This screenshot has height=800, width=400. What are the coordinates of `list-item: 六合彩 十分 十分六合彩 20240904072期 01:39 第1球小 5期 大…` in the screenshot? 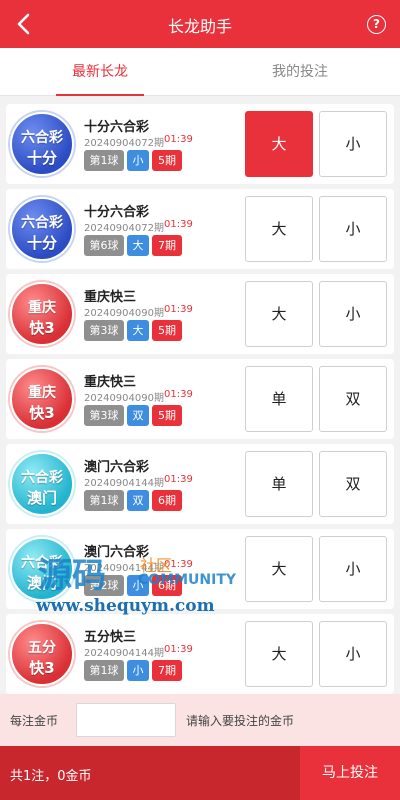 It's located at (200, 144).